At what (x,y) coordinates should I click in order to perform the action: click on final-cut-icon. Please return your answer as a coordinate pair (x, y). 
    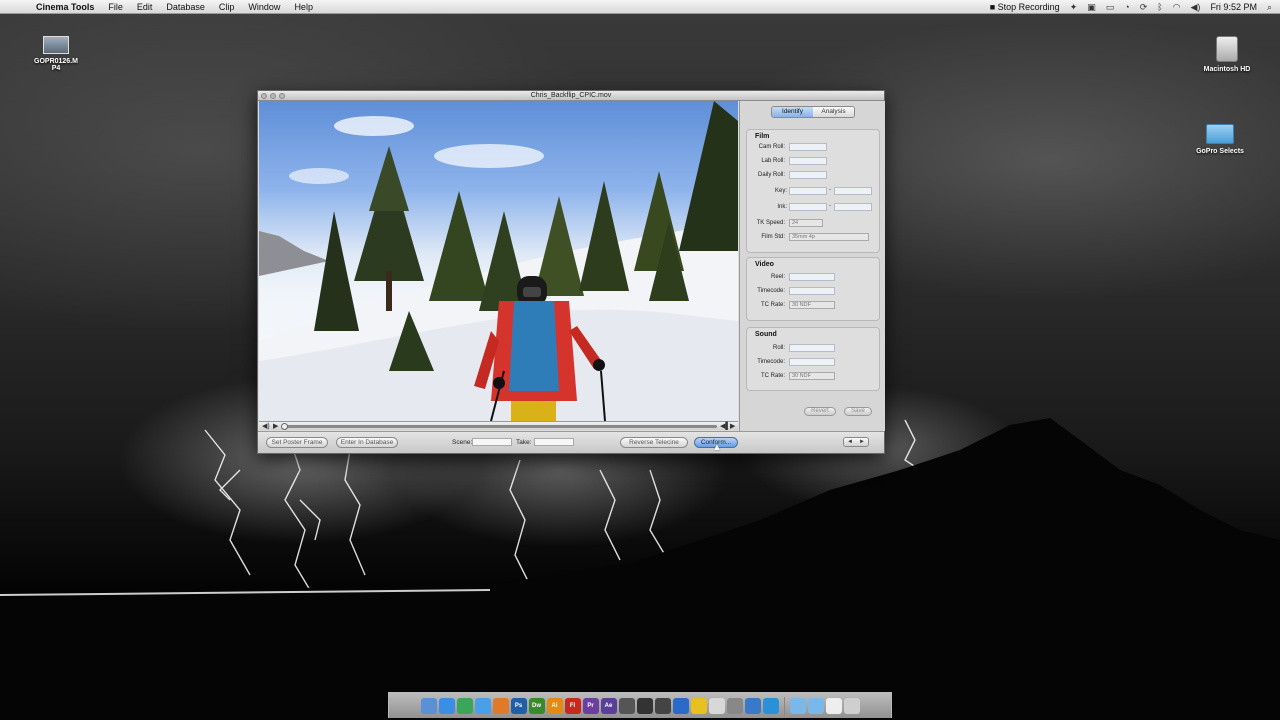
    Looking at the image, I should click on (662, 705).